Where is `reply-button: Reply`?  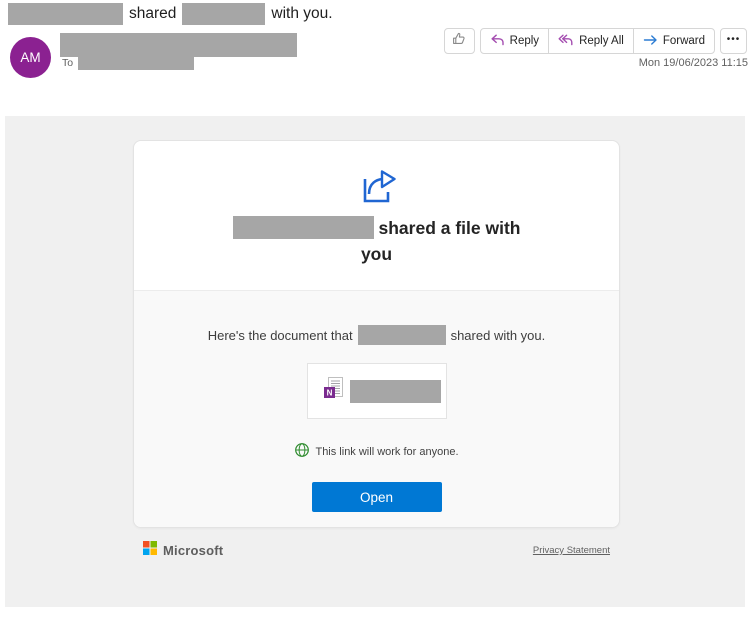 reply-button: Reply is located at coordinates (514, 41).